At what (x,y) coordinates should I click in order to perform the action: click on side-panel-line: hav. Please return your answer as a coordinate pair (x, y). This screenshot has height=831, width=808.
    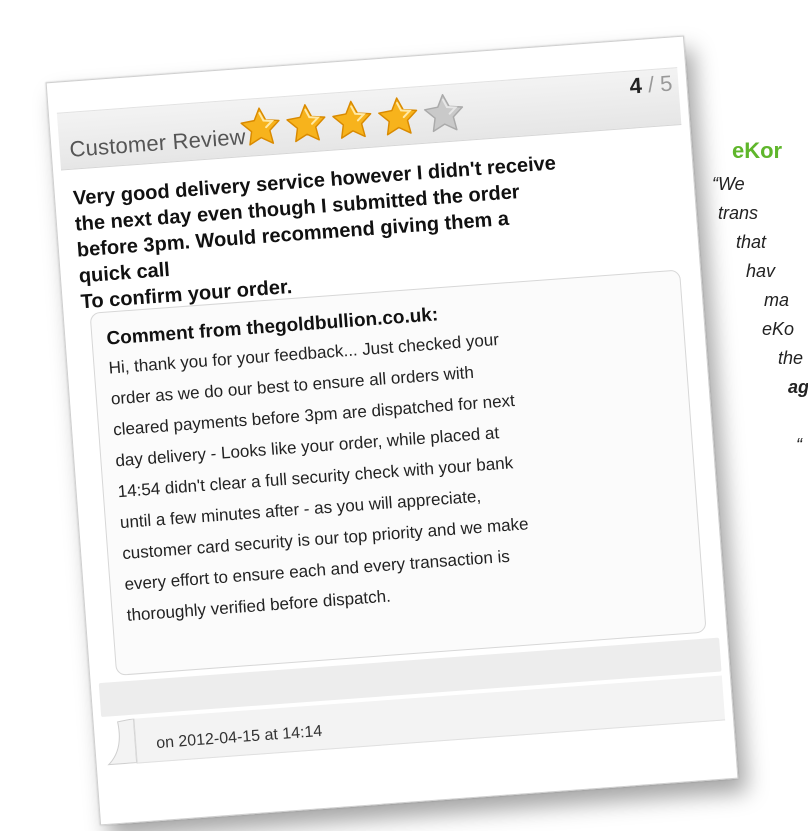
    Looking at the image, I should click on (761, 271).